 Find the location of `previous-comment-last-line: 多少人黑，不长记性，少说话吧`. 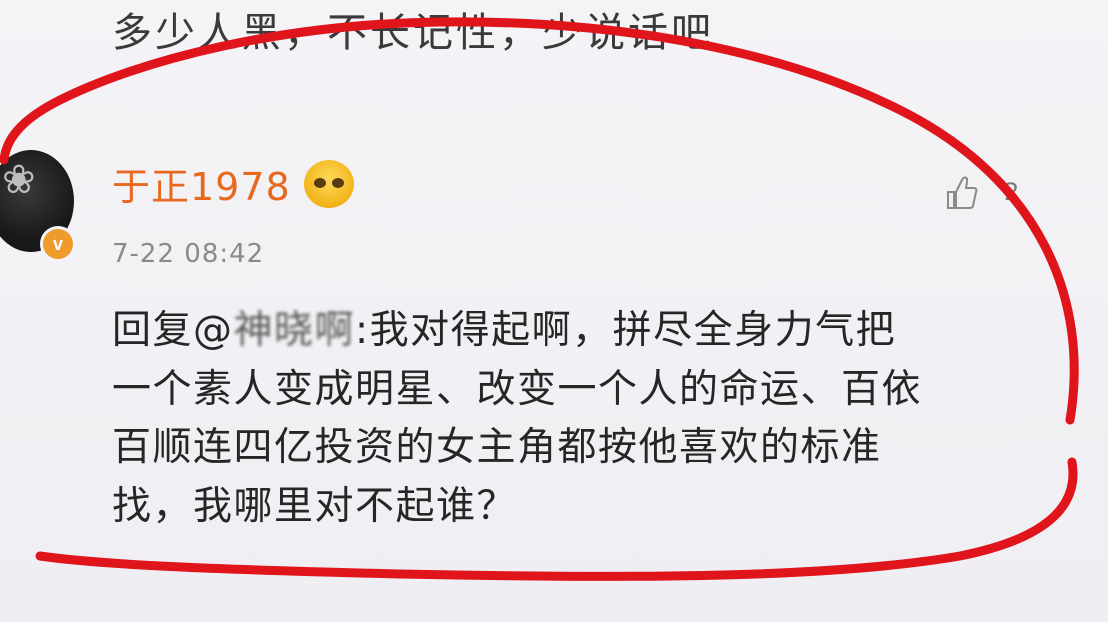

previous-comment-last-line: 多少人黑，不长记性，少说话吧 is located at coordinates (413, 33).